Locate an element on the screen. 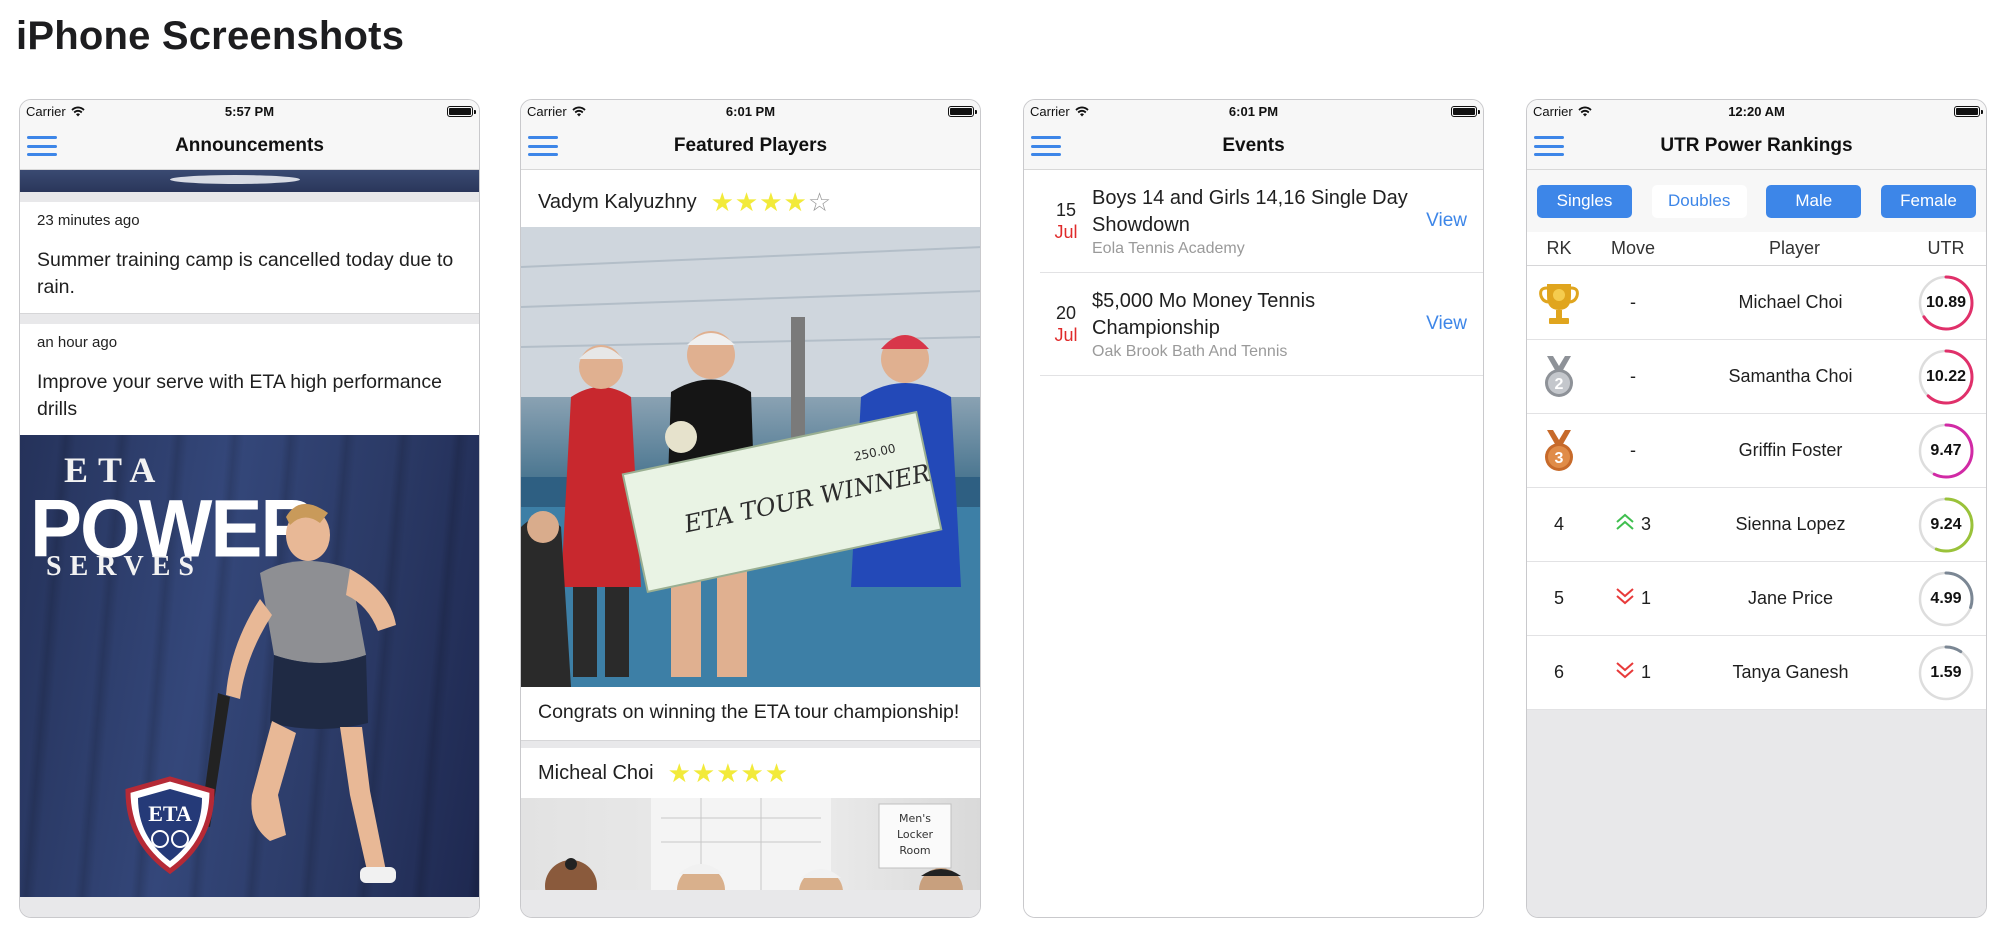 Image resolution: width=2004 pixels, height=942 pixels. sign-line-3: Room is located at coordinates (914, 850).